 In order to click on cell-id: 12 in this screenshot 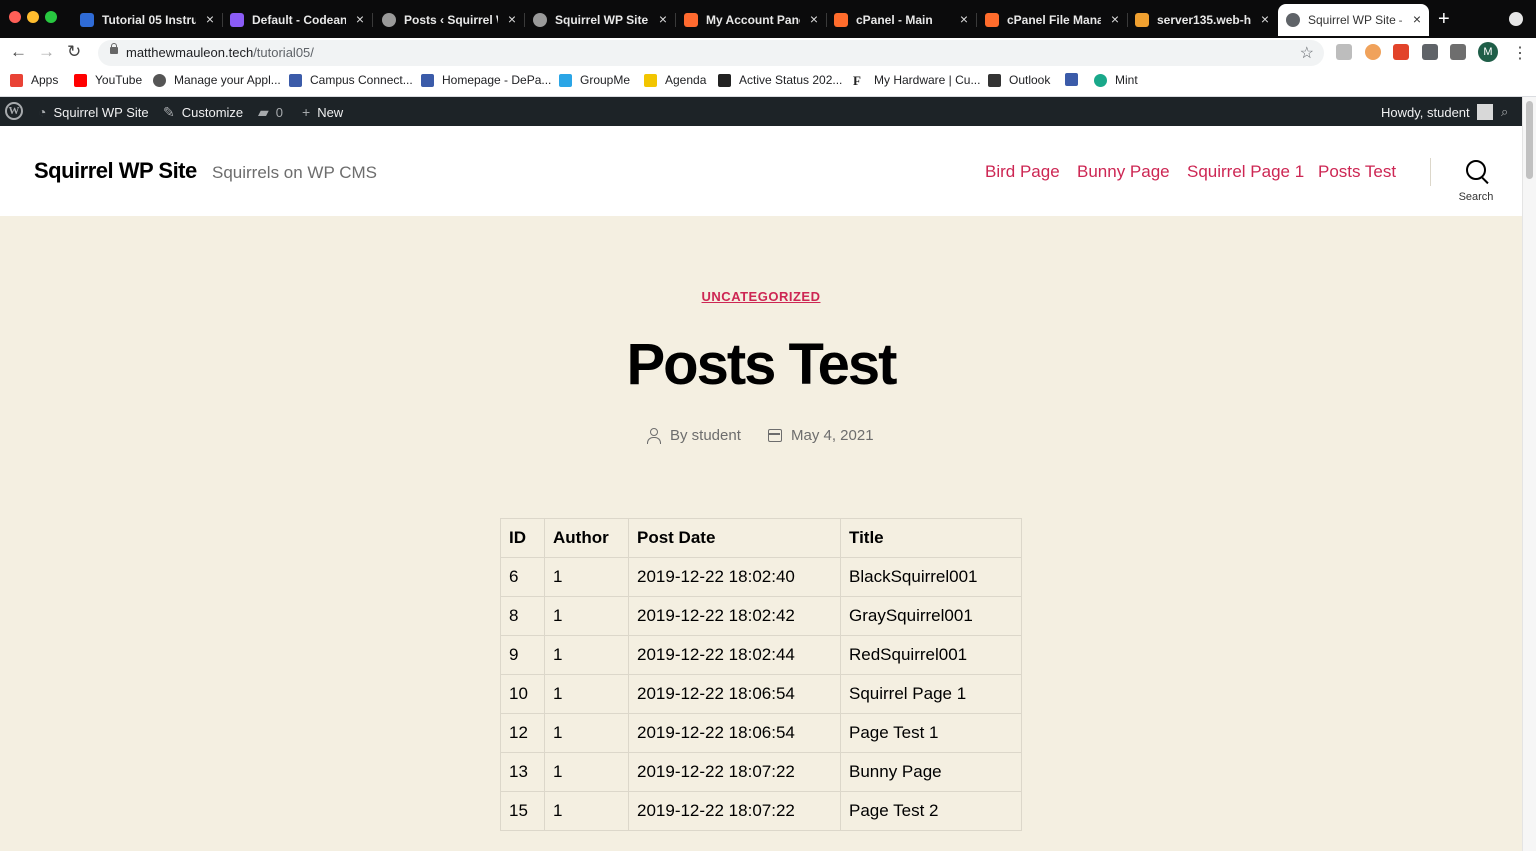, I will do `click(522, 733)`.